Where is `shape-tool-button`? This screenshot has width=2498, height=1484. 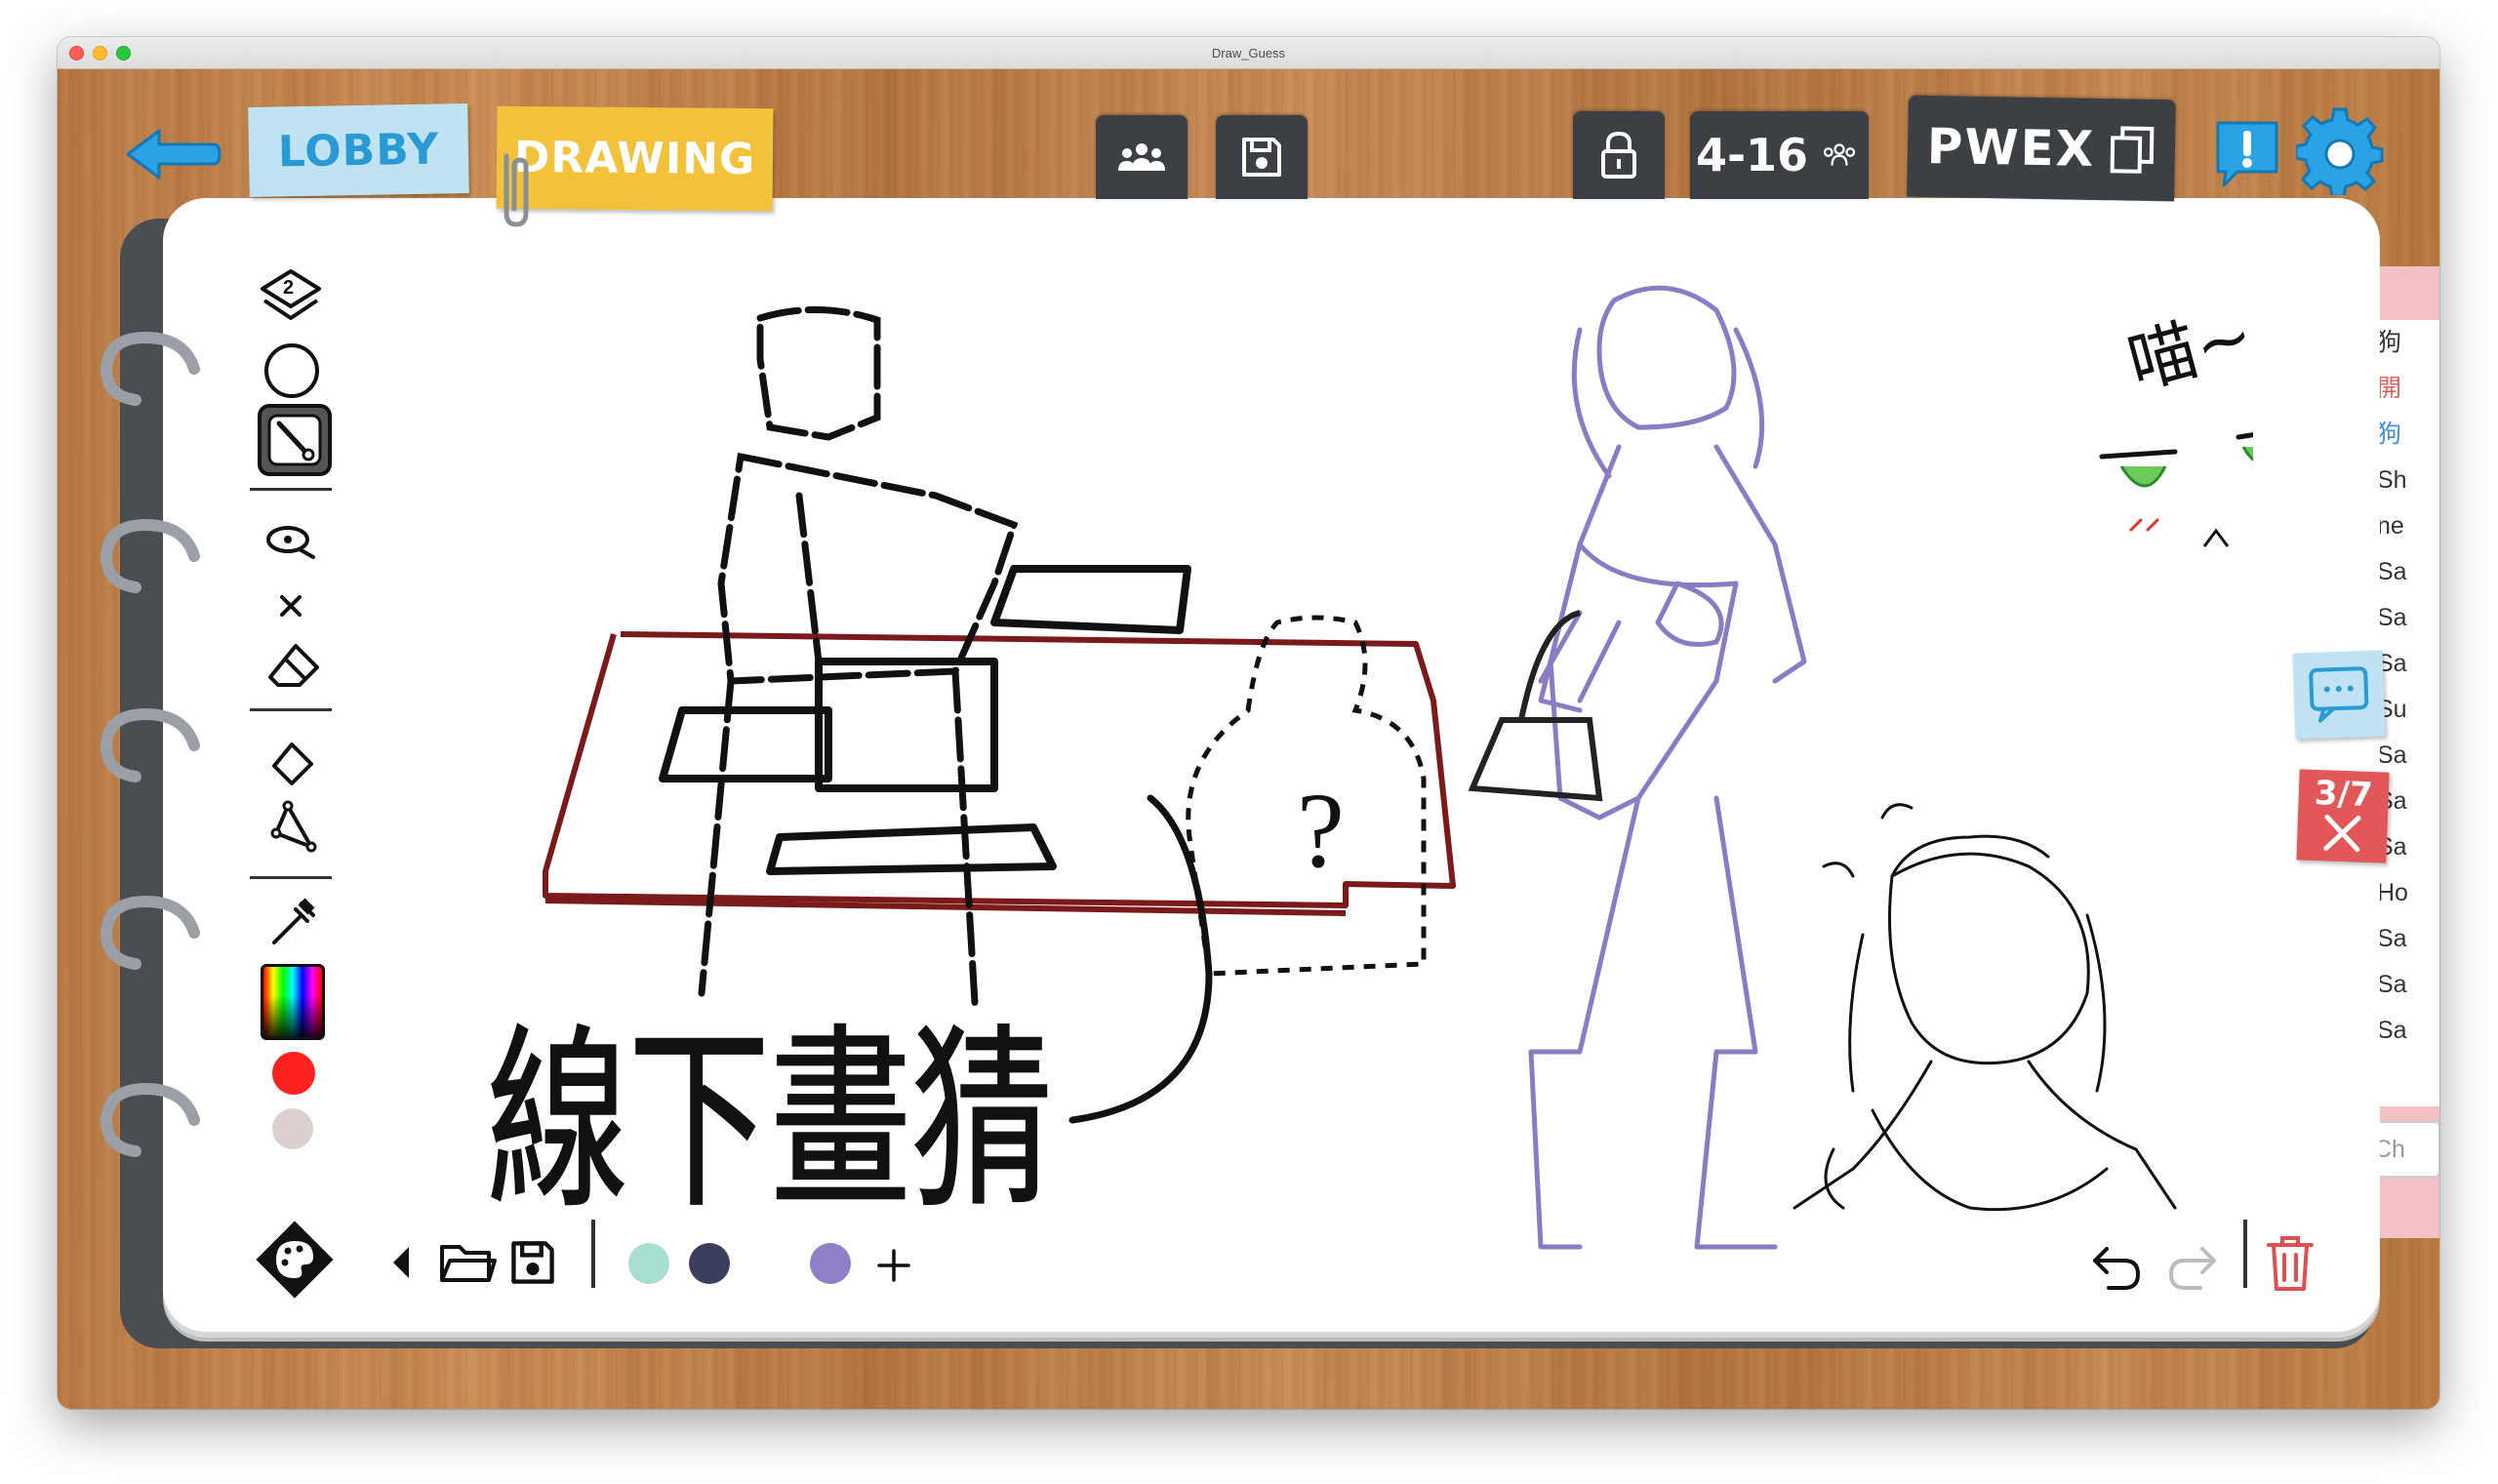
shape-tool-button is located at coordinates (293, 830).